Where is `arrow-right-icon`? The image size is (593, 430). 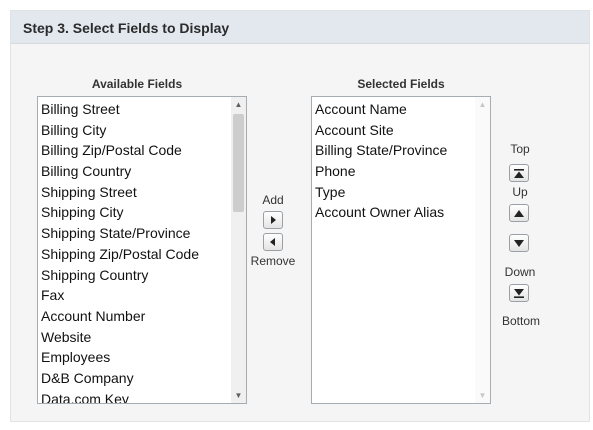
arrow-right-icon is located at coordinates (273, 220).